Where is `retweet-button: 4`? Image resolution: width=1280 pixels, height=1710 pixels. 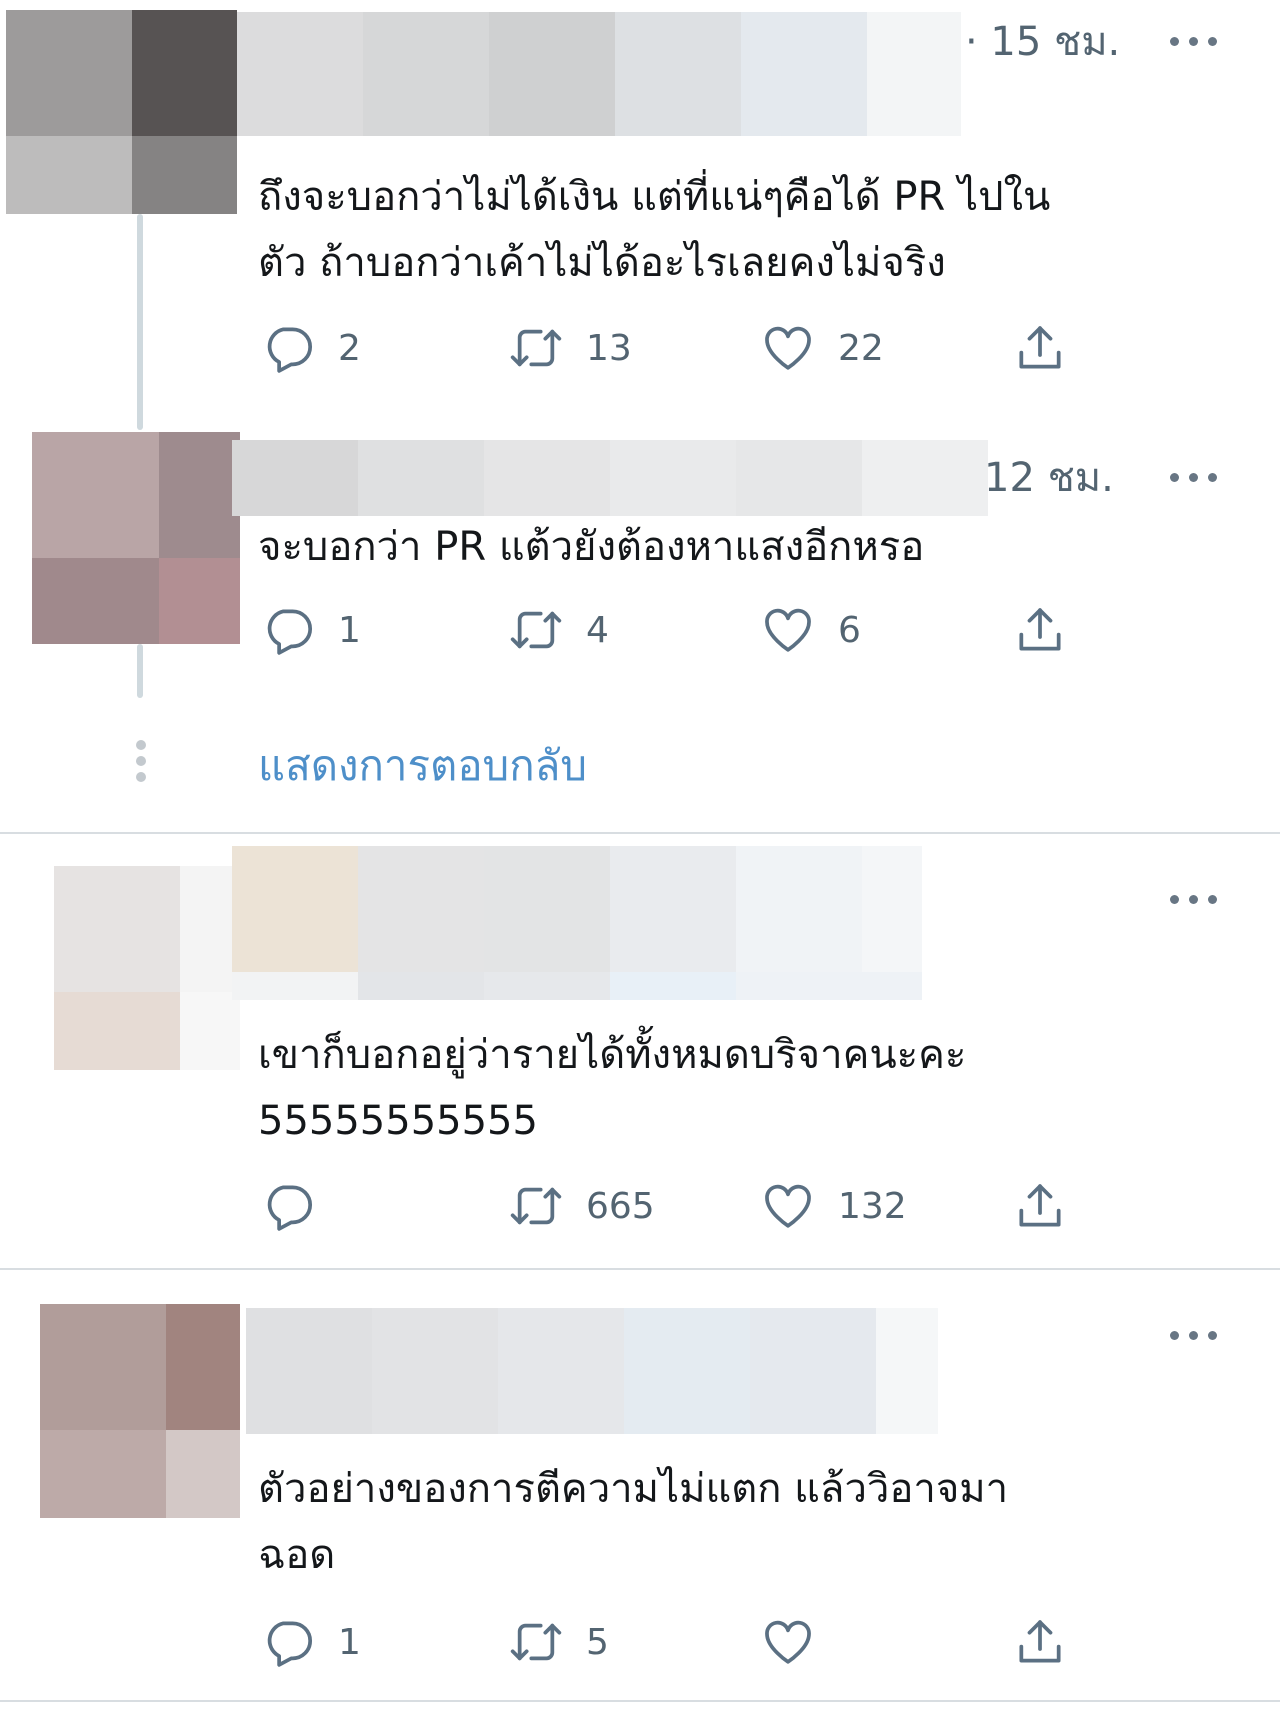 retweet-button: 4 is located at coordinates (558, 630).